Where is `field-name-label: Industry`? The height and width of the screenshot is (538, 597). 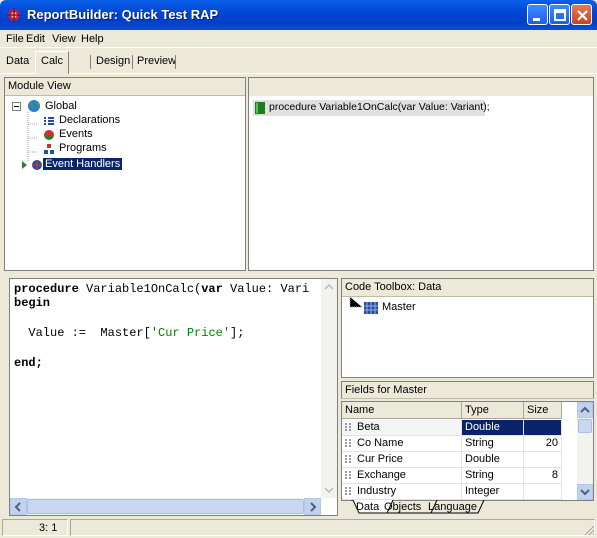 field-name-label: Industry is located at coordinates (377, 491).